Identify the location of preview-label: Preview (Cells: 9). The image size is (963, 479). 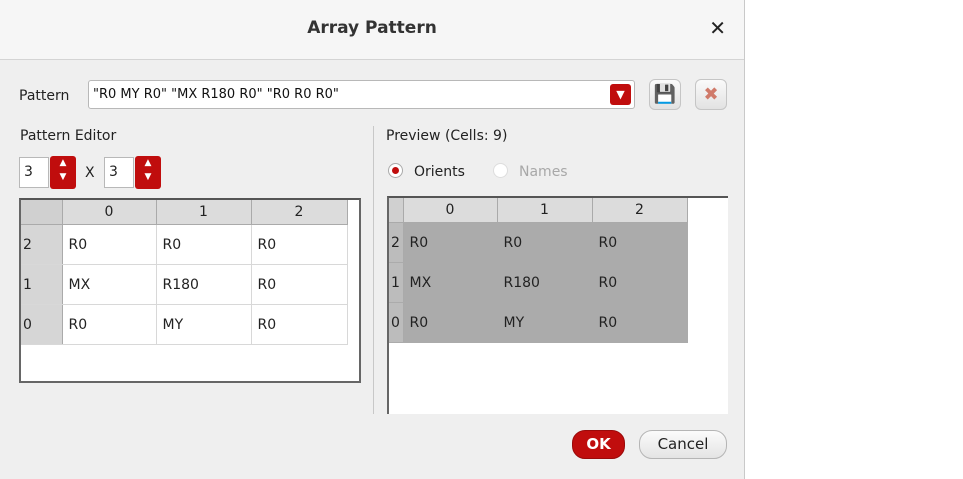
(447, 136).